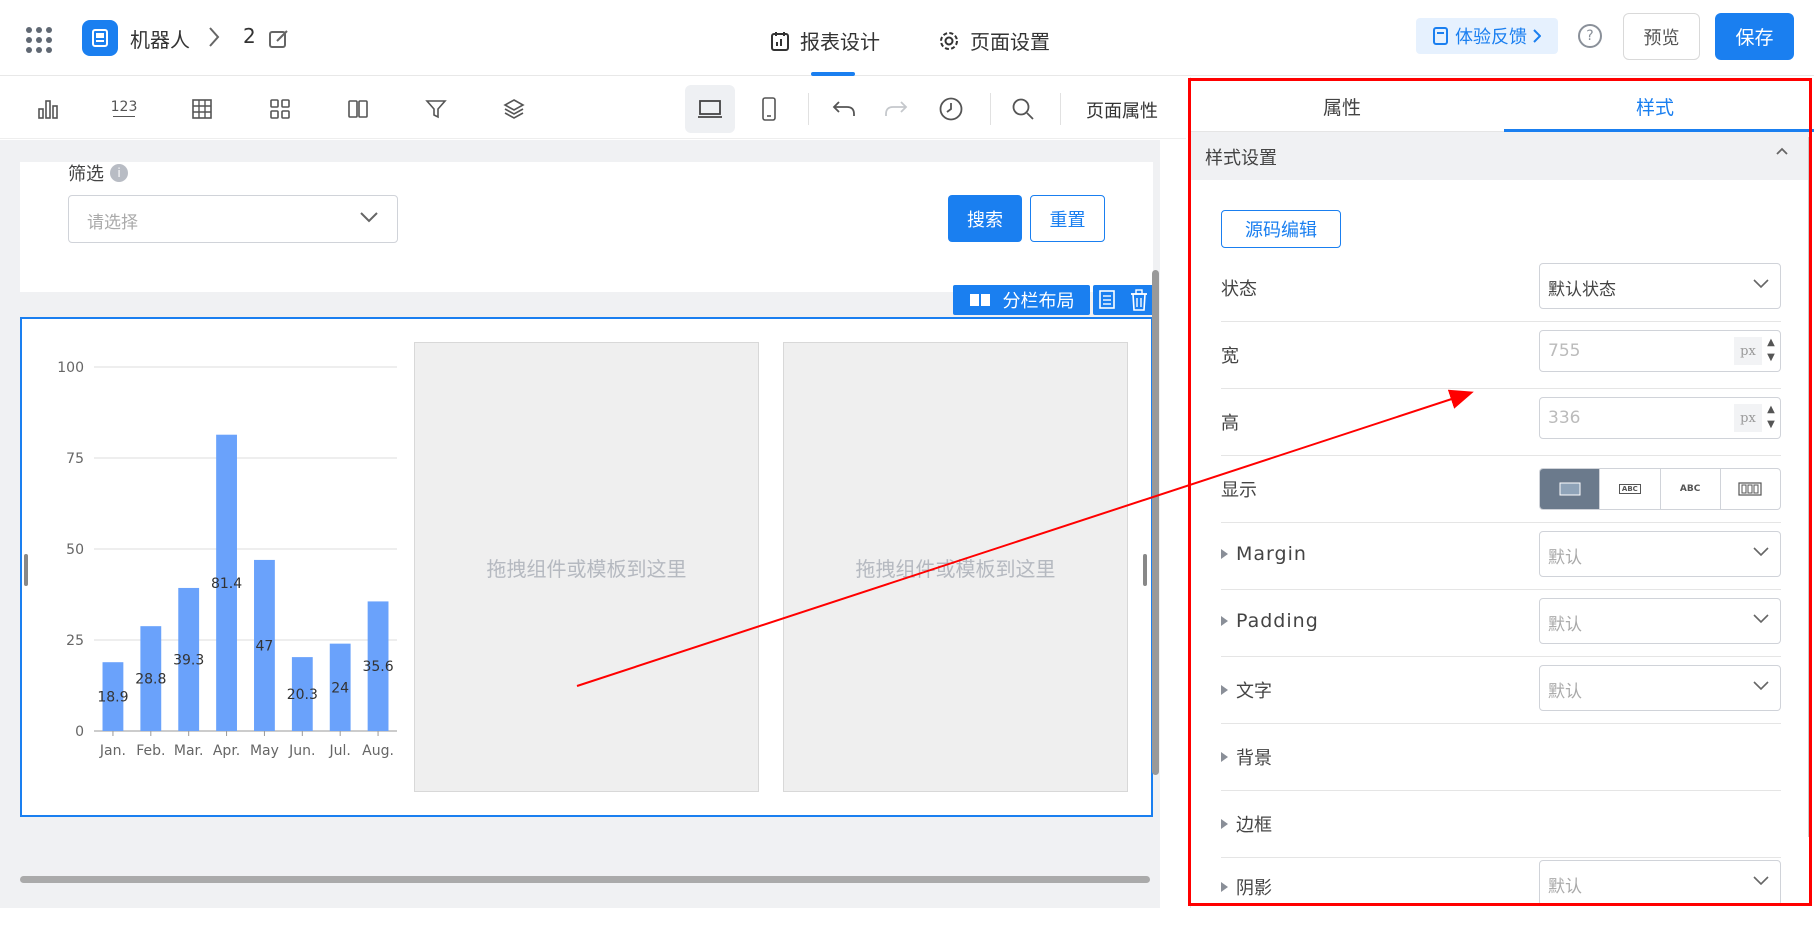  What do you see at coordinates (514, 109) in the screenshot?
I see `layers-icon` at bounding box center [514, 109].